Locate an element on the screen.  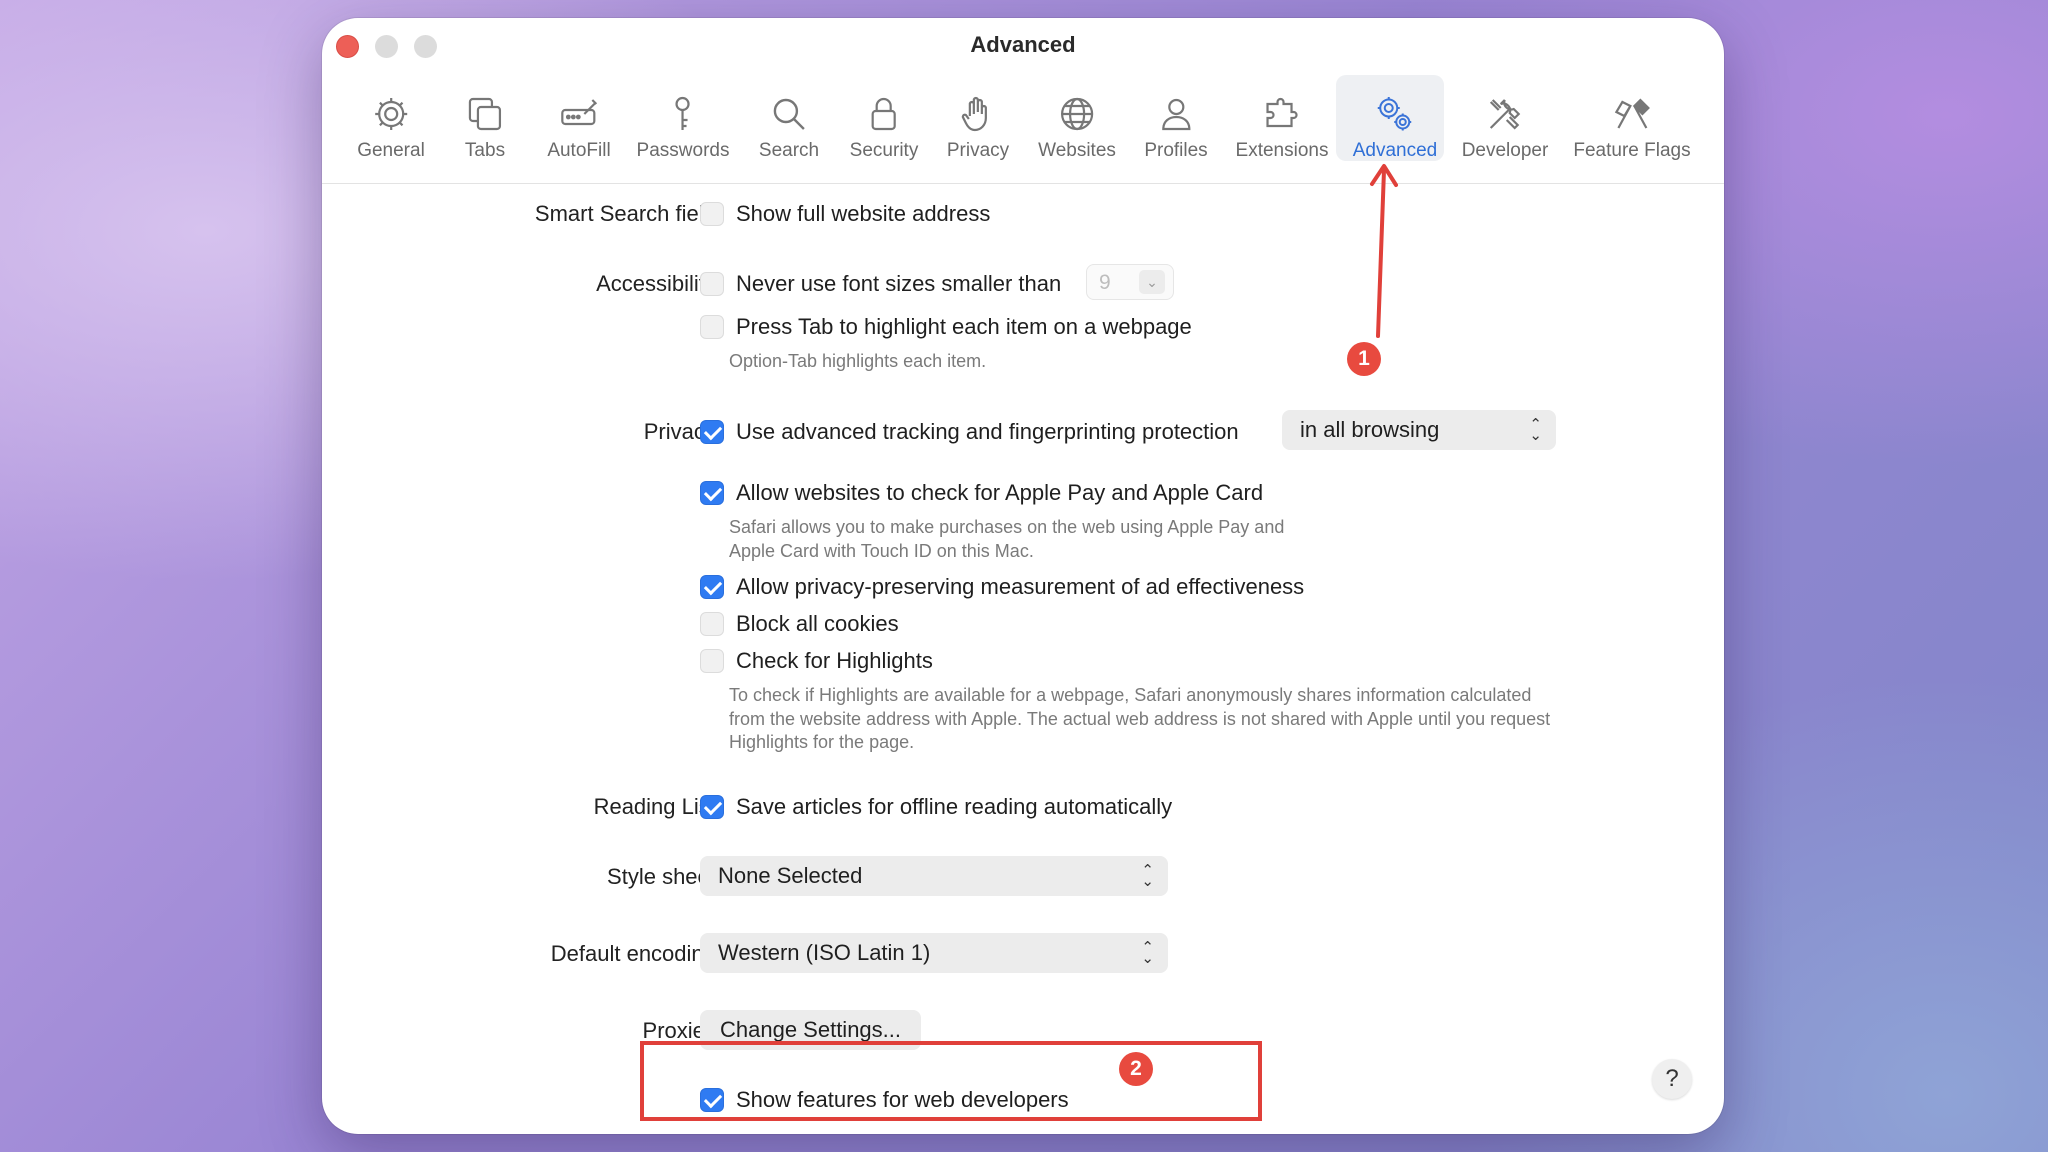
chevron-down-icon: ⌄ is located at coordinates (1152, 282).